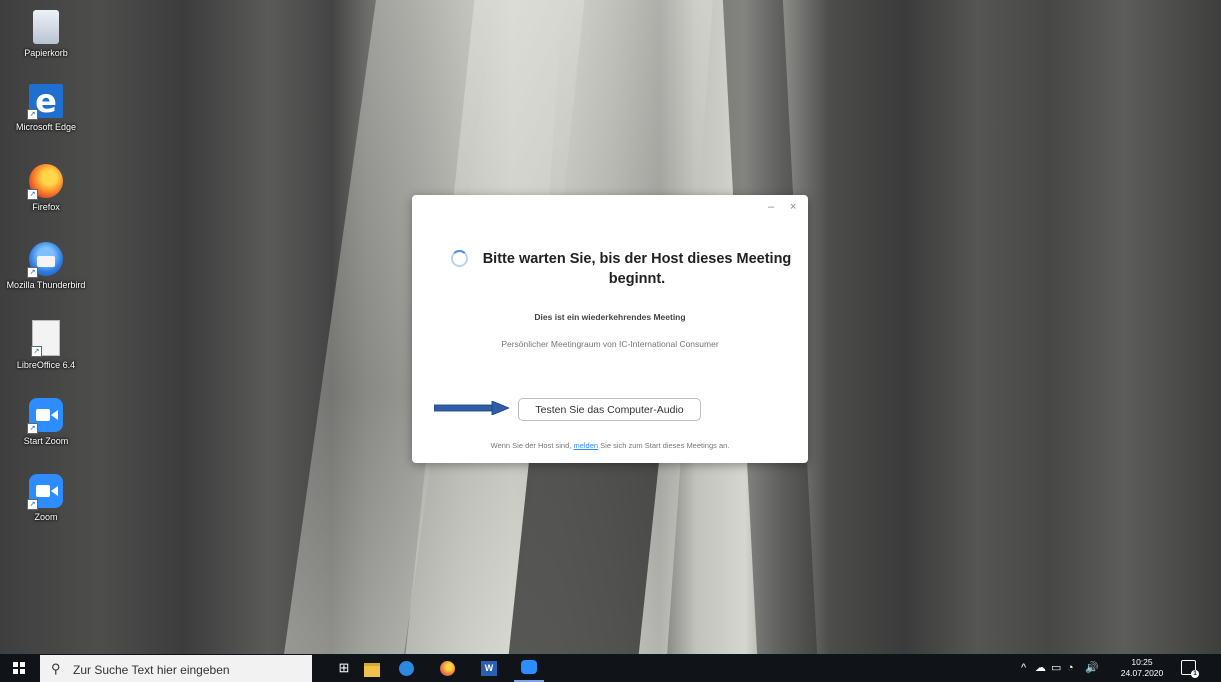 The image size is (1221, 682). What do you see at coordinates (45, 260) in the screenshot?
I see `thunderbird-icon: ↗` at bounding box center [45, 260].